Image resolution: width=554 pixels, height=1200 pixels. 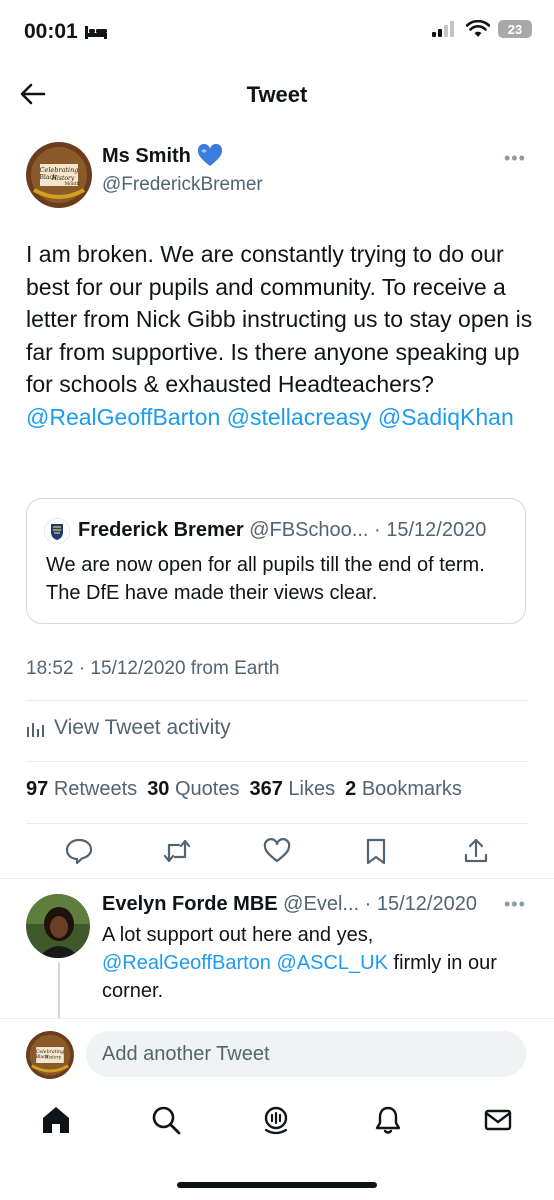 I want to click on thread-line, so click(x=59, y=992).